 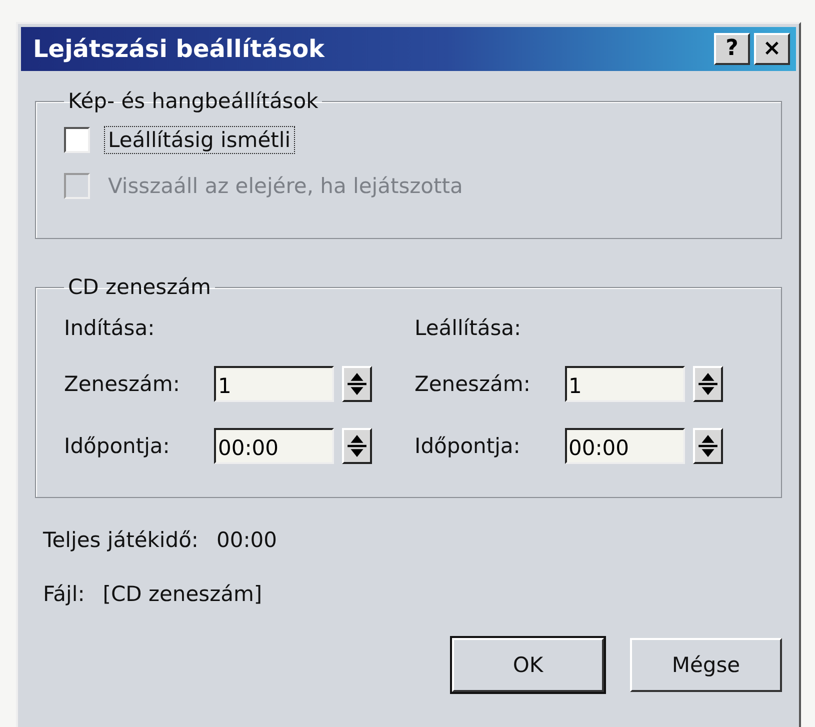 What do you see at coordinates (528, 665) in the screenshot?
I see `ok-button: OK` at bounding box center [528, 665].